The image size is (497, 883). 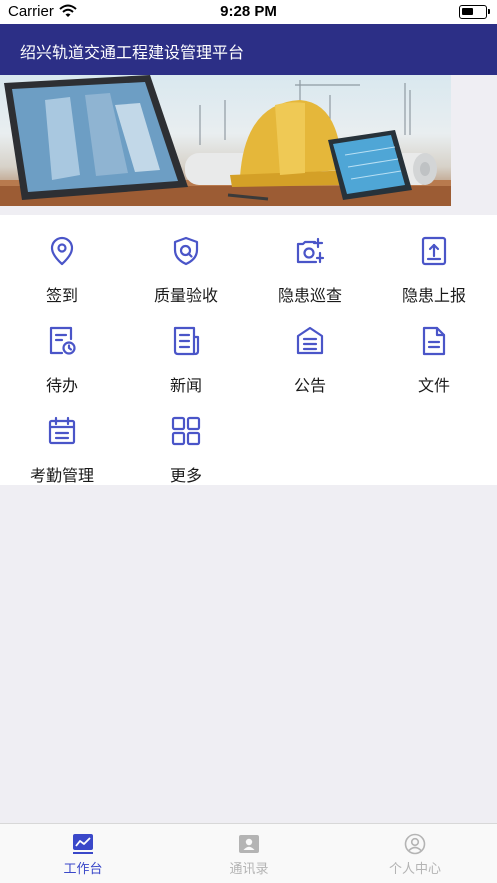 I want to click on tab-bar: 工作台 通讯录 个人中心, so click(x=248, y=853).